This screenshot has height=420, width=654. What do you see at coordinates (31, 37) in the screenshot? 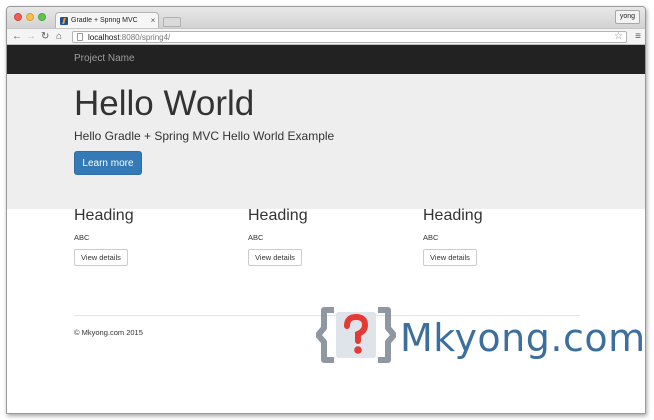
I see `forward-arrow-icon: →` at bounding box center [31, 37].